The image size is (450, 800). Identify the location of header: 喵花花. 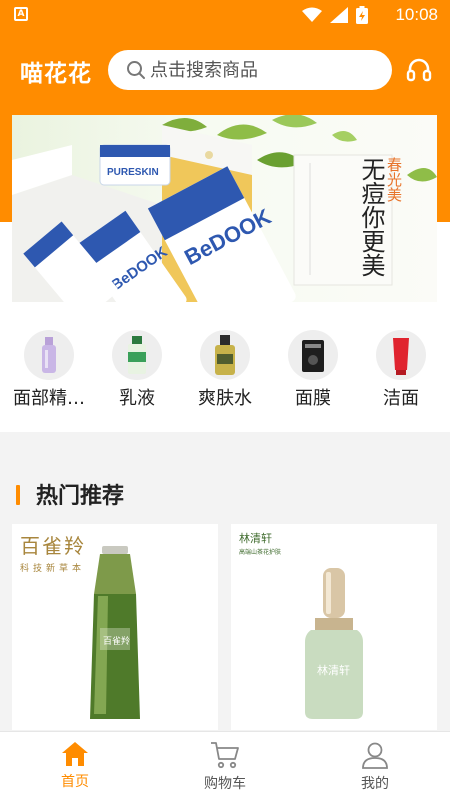
(225, 70).